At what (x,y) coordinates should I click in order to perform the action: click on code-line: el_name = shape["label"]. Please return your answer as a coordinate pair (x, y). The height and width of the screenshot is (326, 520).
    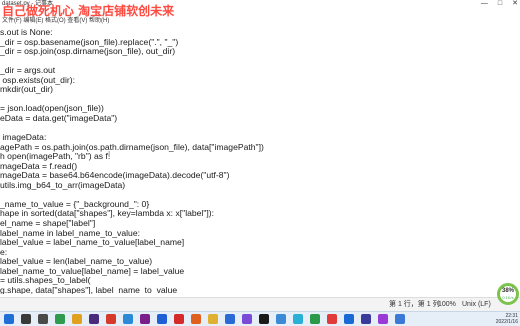
    Looking at the image, I should click on (48, 223).